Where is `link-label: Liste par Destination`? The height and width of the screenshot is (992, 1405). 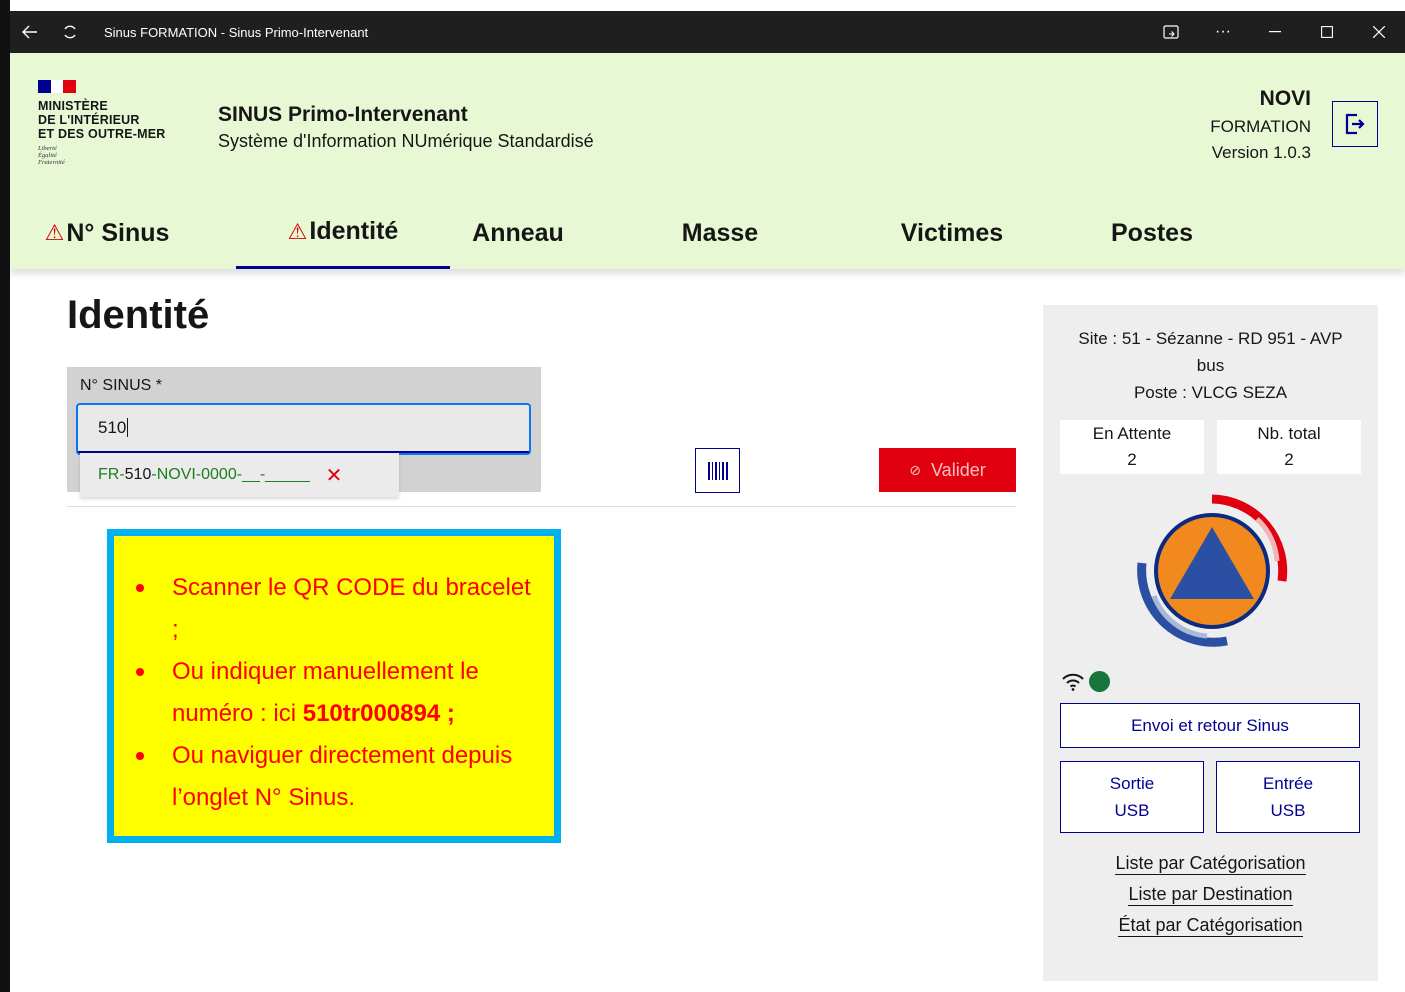
link-label: Liste par Destination is located at coordinates (1210, 895).